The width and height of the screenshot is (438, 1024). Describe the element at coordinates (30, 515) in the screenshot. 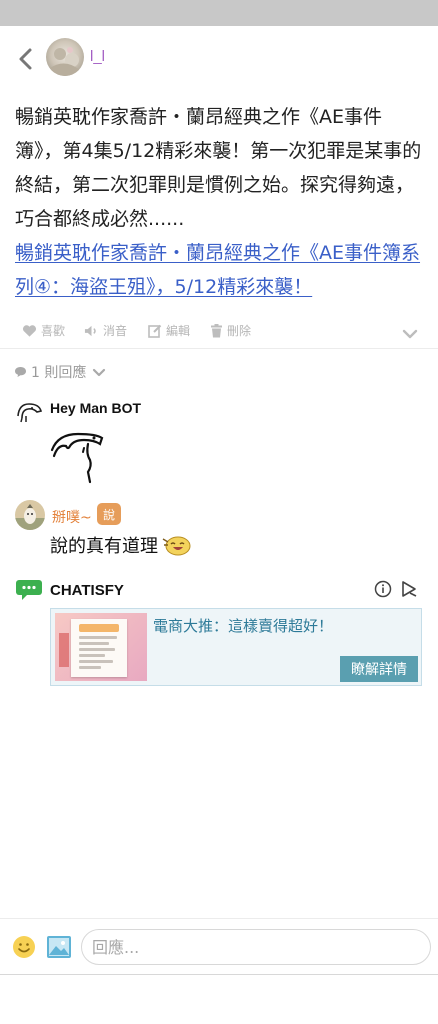

I see `plurk-avatar` at that location.